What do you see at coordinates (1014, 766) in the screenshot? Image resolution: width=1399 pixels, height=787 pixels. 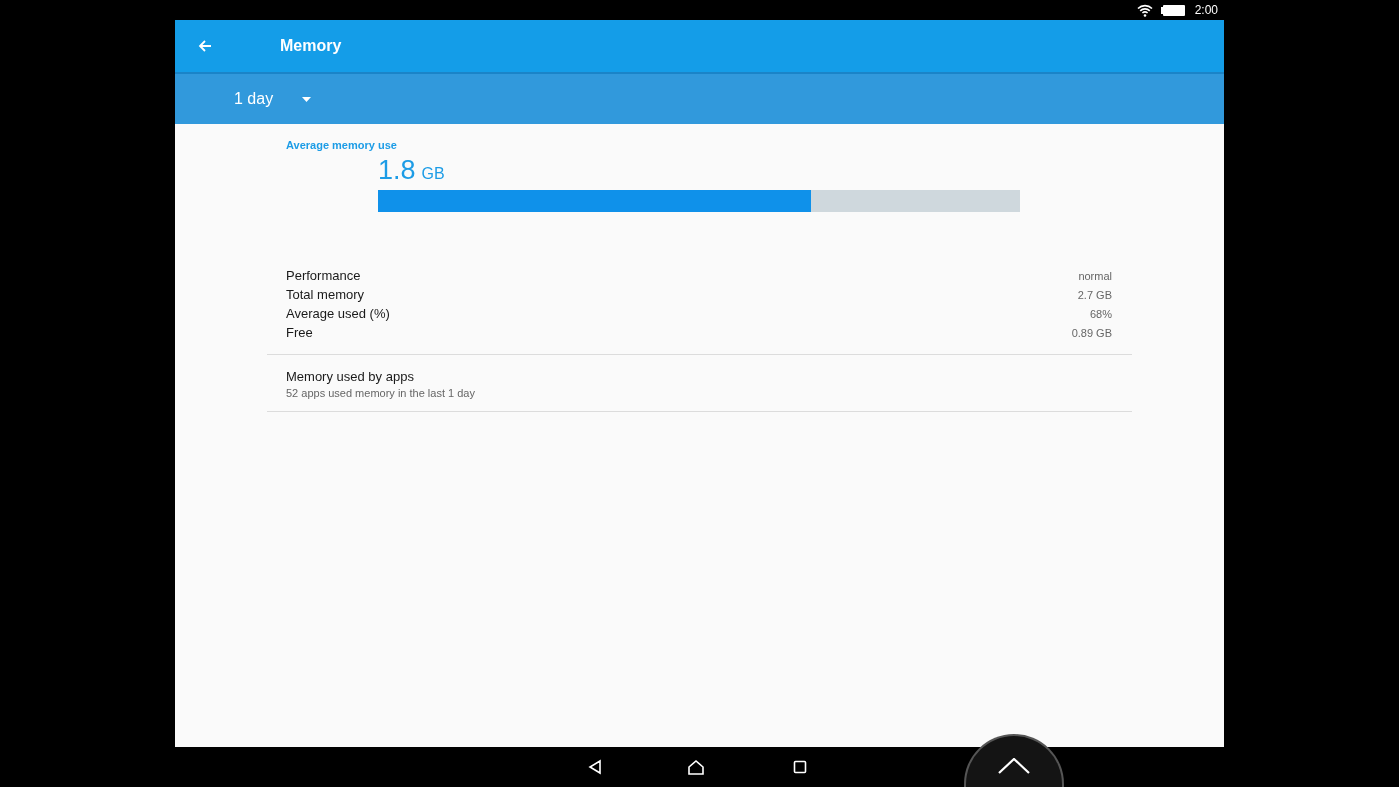 I see `chevron-up-icon` at bounding box center [1014, 766].